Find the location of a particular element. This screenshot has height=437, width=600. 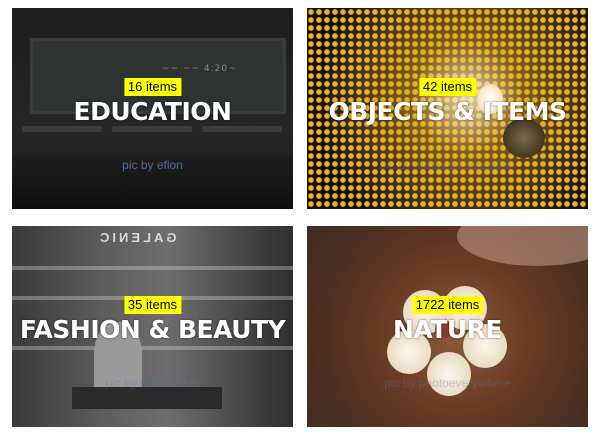

category-title: EDUCATION is located at coordinates (152, 112).